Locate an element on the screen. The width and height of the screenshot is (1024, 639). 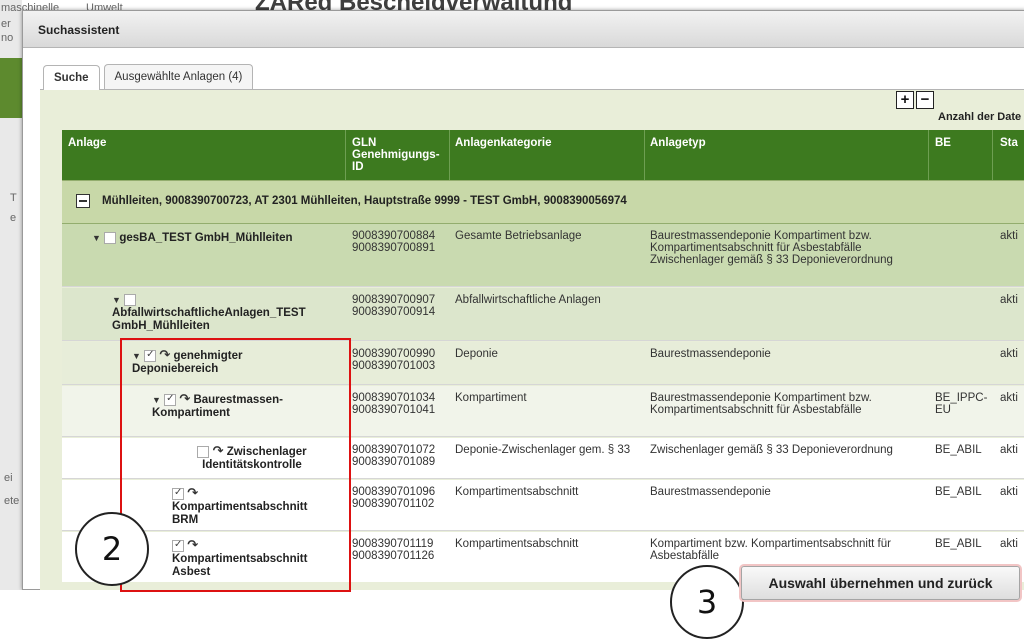
row-name: gesBA_TEST GmbH_Mühlleiten is located at coordinates (206, 238).